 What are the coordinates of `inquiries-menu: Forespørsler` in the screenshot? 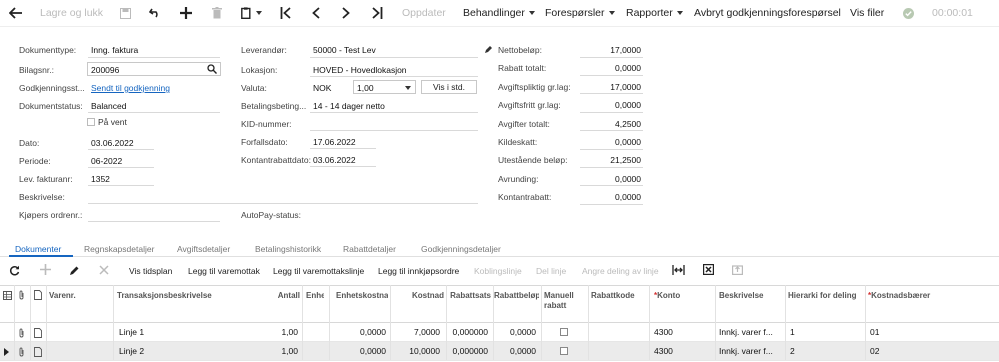 It's located at (580, 13).